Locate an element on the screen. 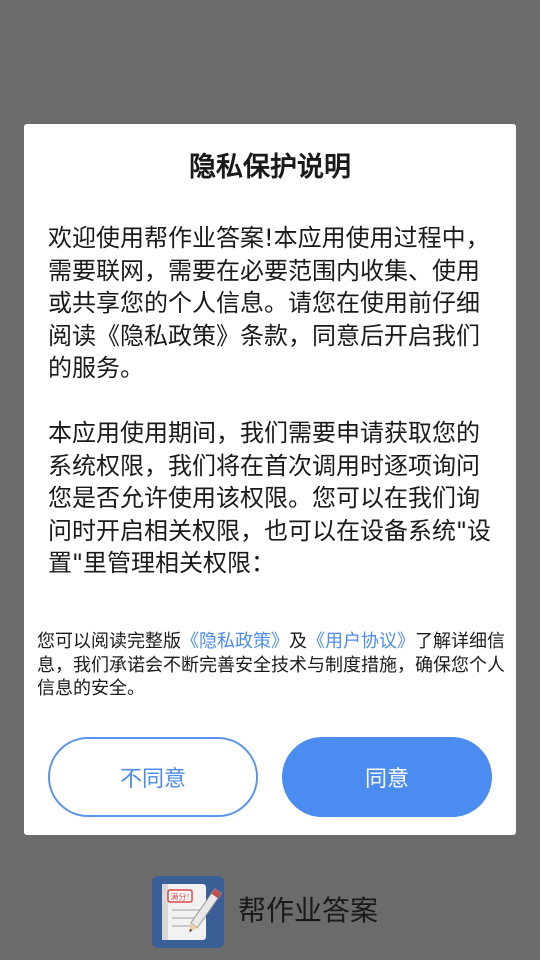 The width and height of the screenshot is (540, 960). disagree-button-label: 不同意 is located at coordinates (152, 779).